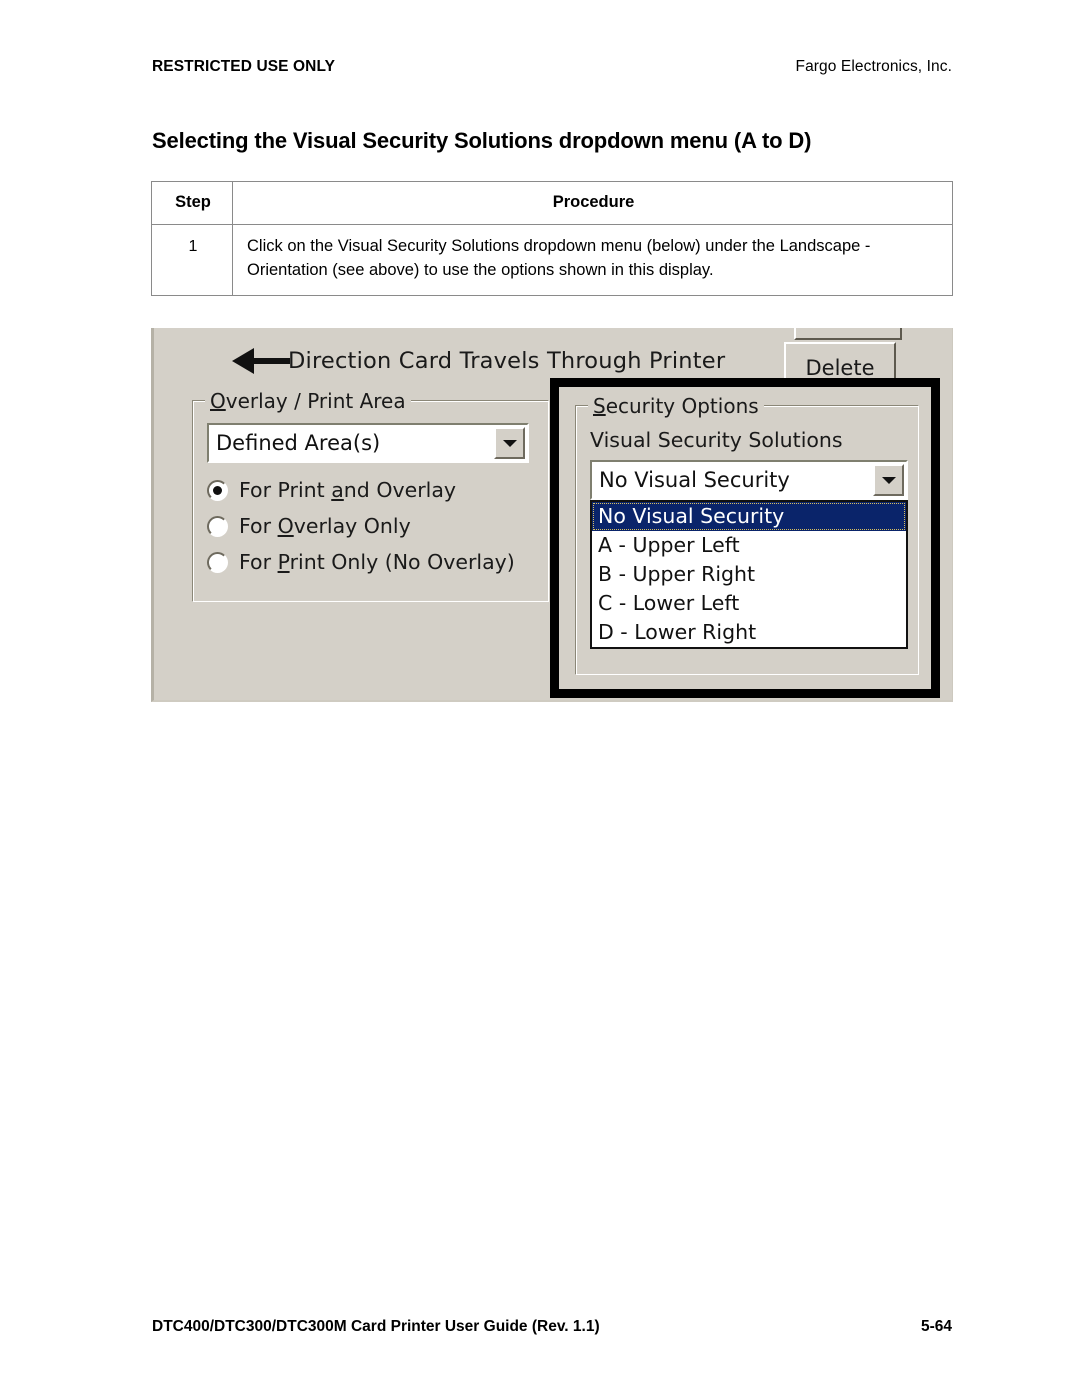 Image resolution: width=1080 pixels, height=1397 pixels. I want to click on column-header-step: Step, so click(192, 203).